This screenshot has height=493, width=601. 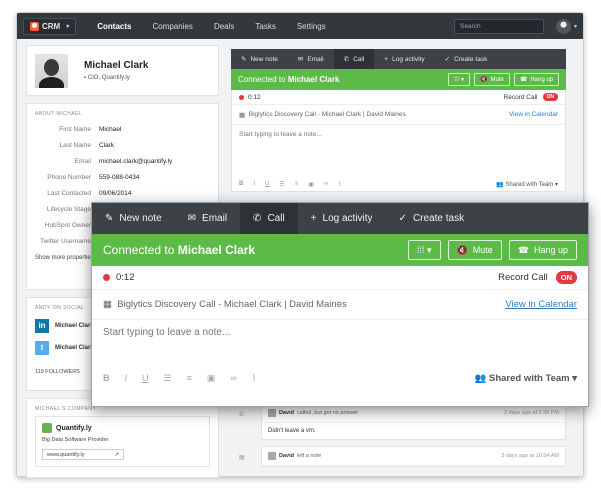 I want to click on recording-dot-icon, so click(x=241, y=97).